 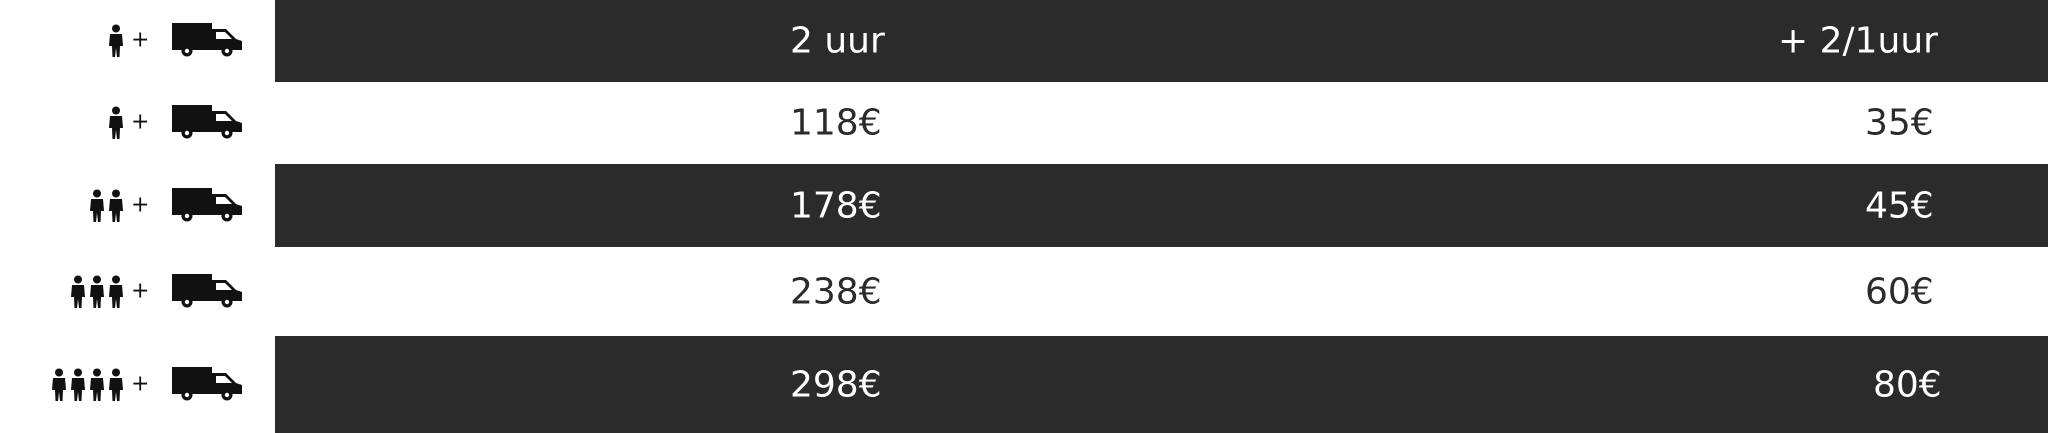 I want to click on price-2h: 178€, so click(x=836, y=205).